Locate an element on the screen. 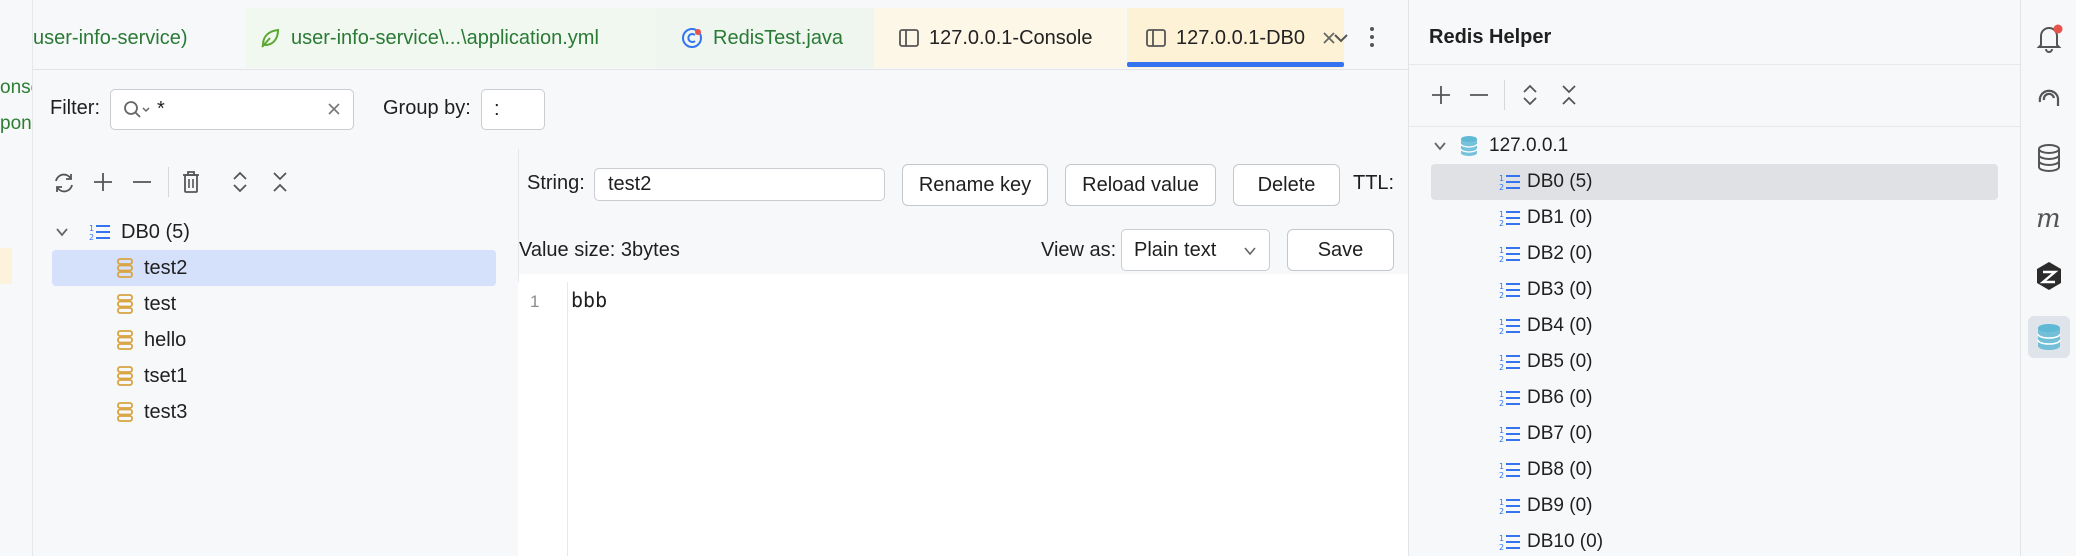 The image size is (2076, 556). db-item: 12 DB8 (0) is located at coordinates (1714, 470).